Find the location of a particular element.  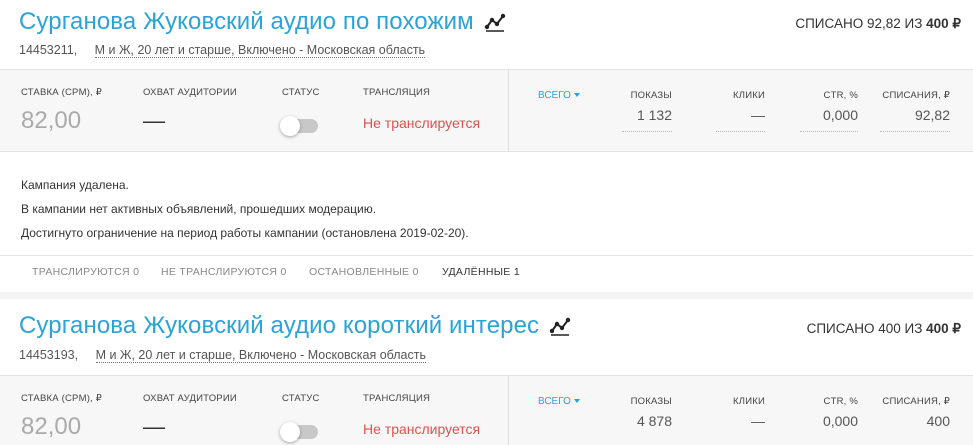

spent-label: СПИСАНО 400 ИЗ is located at coordinates (864, 328).